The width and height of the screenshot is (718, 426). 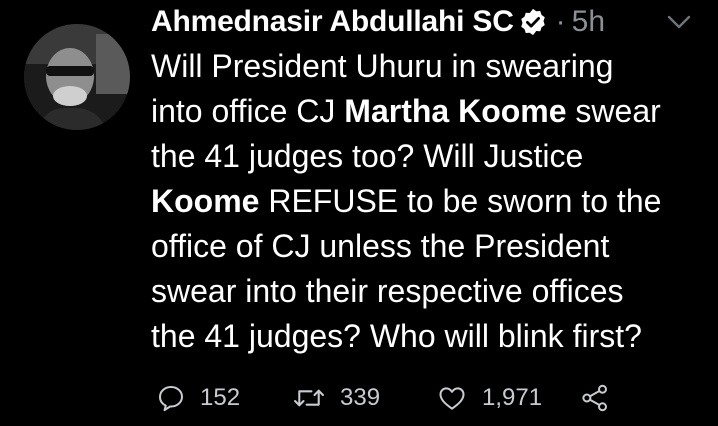 I want to click on share-icon, so click(x=594, y=398).